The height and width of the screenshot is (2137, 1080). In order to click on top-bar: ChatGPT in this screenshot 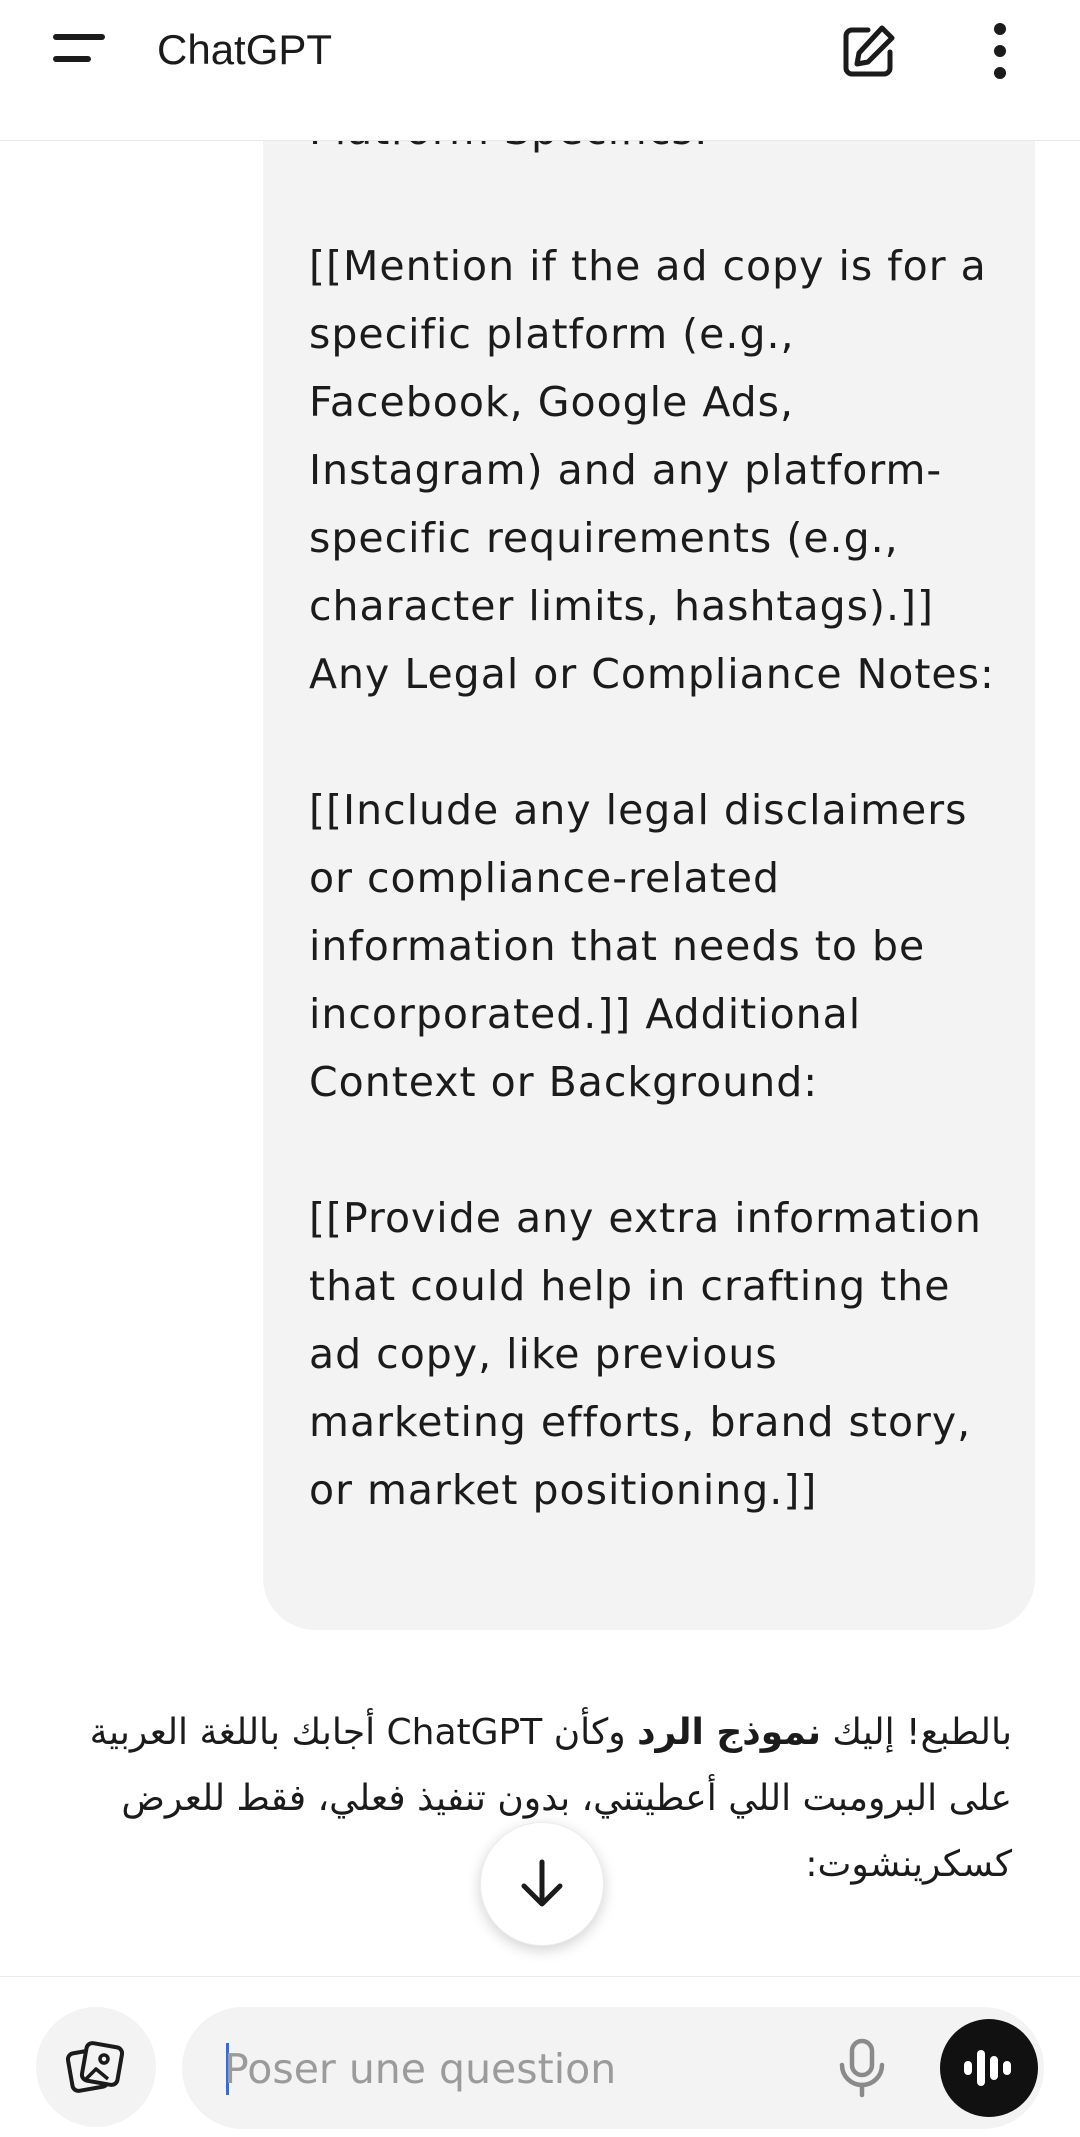, I will do `click(540, 70)`.